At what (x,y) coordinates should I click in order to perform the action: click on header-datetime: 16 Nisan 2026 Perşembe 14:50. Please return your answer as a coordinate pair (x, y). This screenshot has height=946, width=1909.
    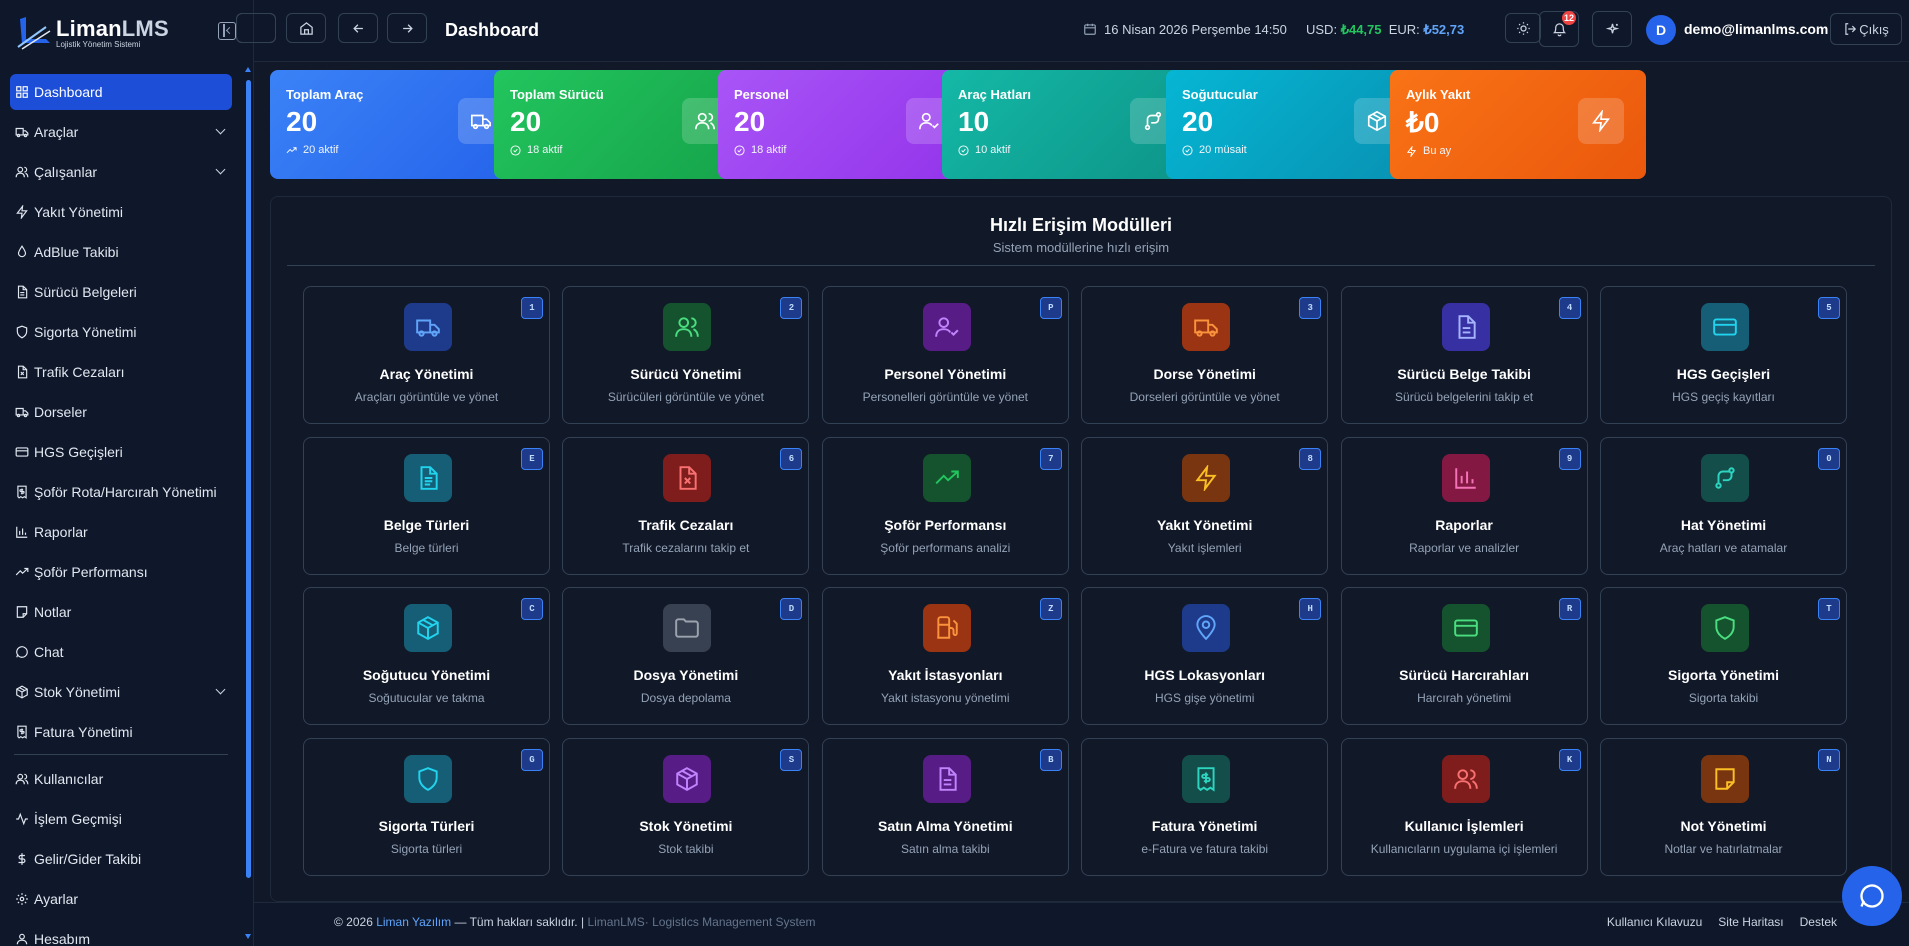
    Looking at the image, I should click on (1195, 29).